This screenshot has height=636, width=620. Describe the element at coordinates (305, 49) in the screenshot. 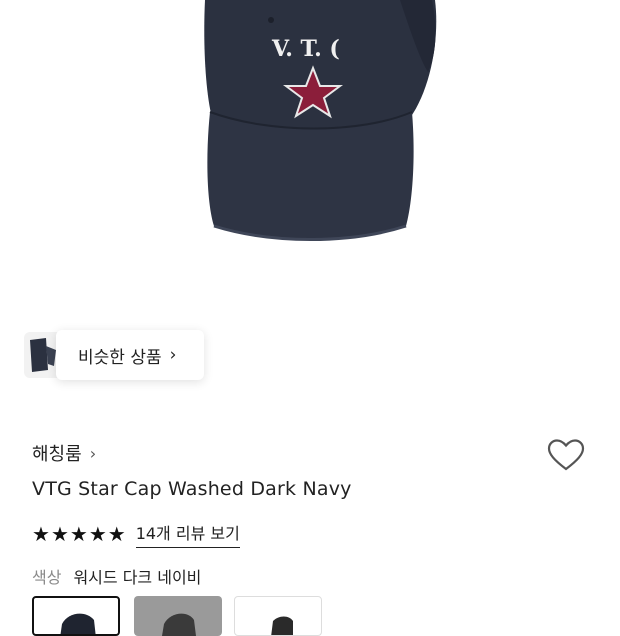

I see `cap-embroidery-text: V. T. (` at that location.